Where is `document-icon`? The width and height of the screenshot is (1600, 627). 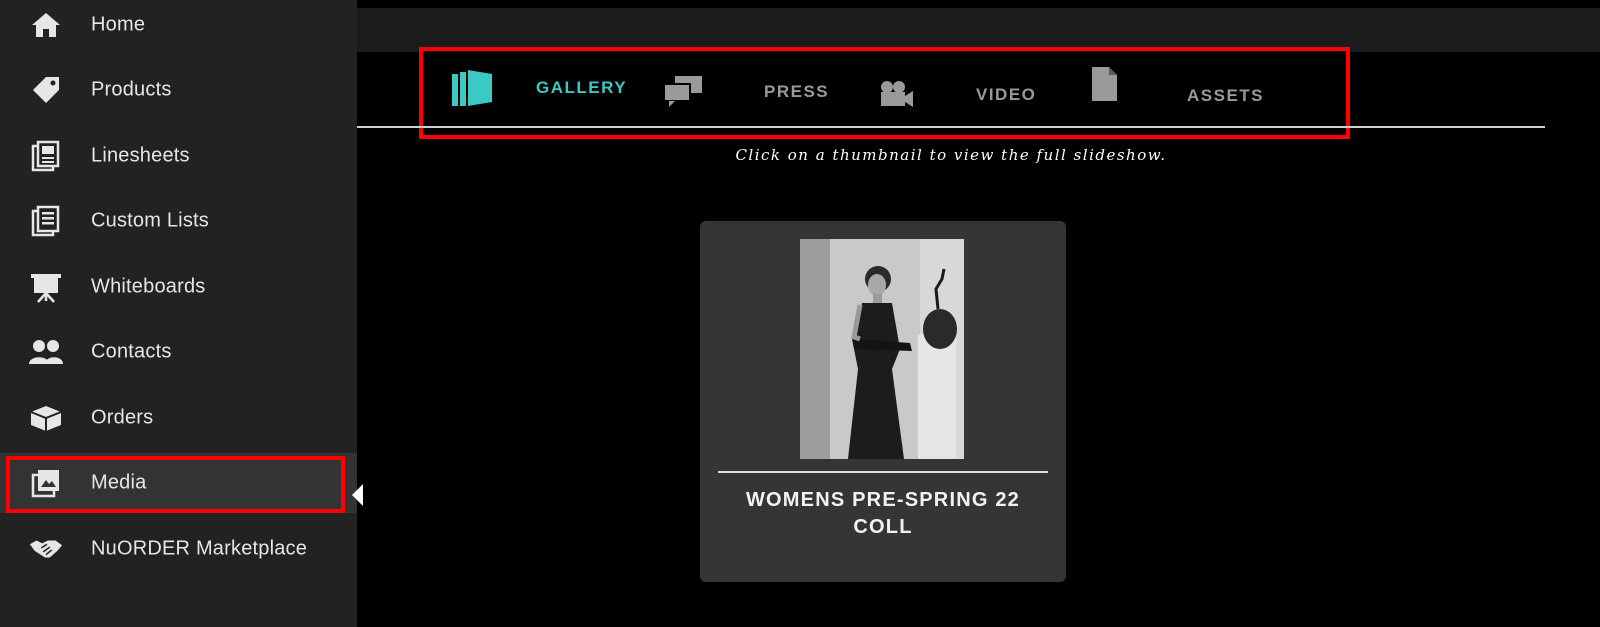 document-icon is located at coordinates (1105, 84).